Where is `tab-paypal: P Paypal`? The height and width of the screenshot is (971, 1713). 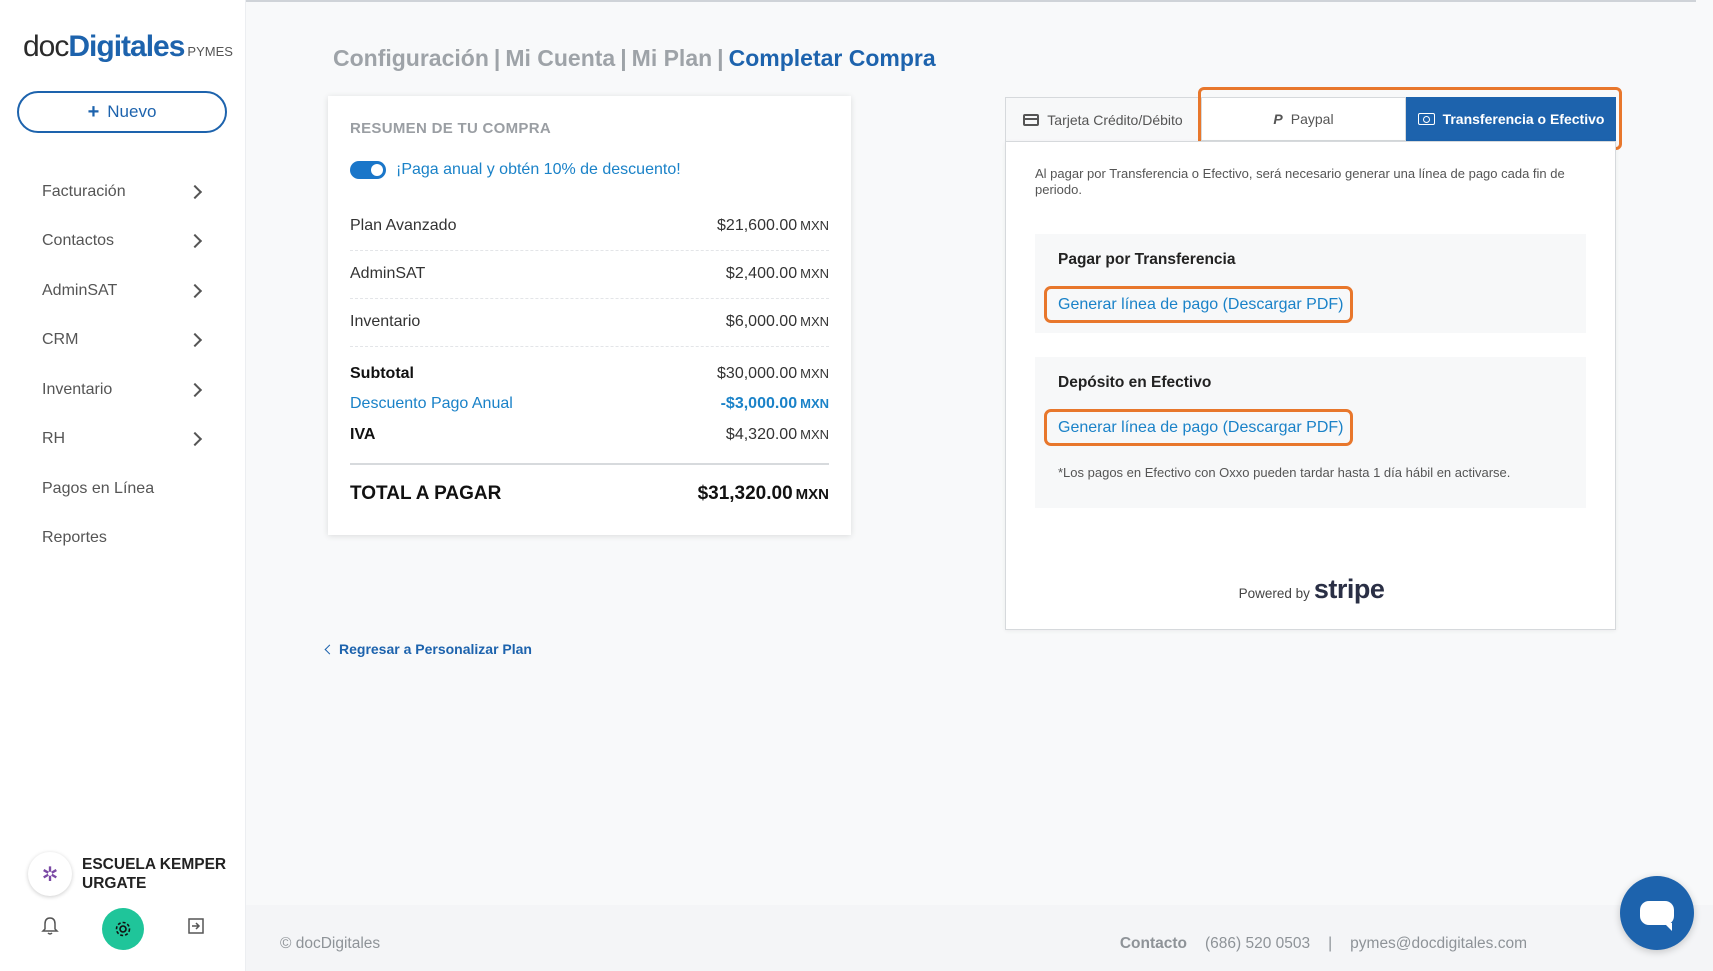
tab-paypal: P Paypal is located at coordinates (1303, 119).